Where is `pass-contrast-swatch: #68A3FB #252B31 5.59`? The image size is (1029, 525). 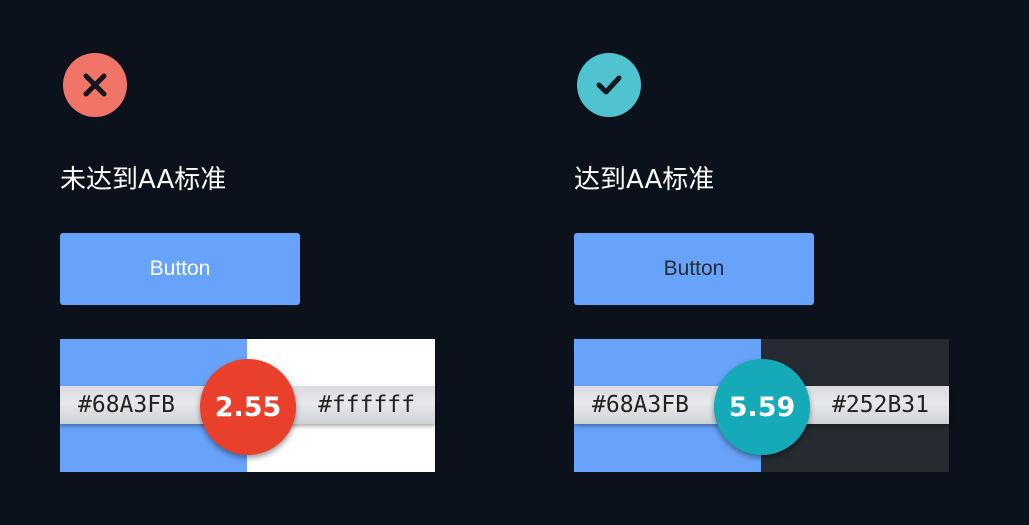 pass-contrast-swatch: #68A3FB #252B31 5.59 is located at coordinates (761, 405).